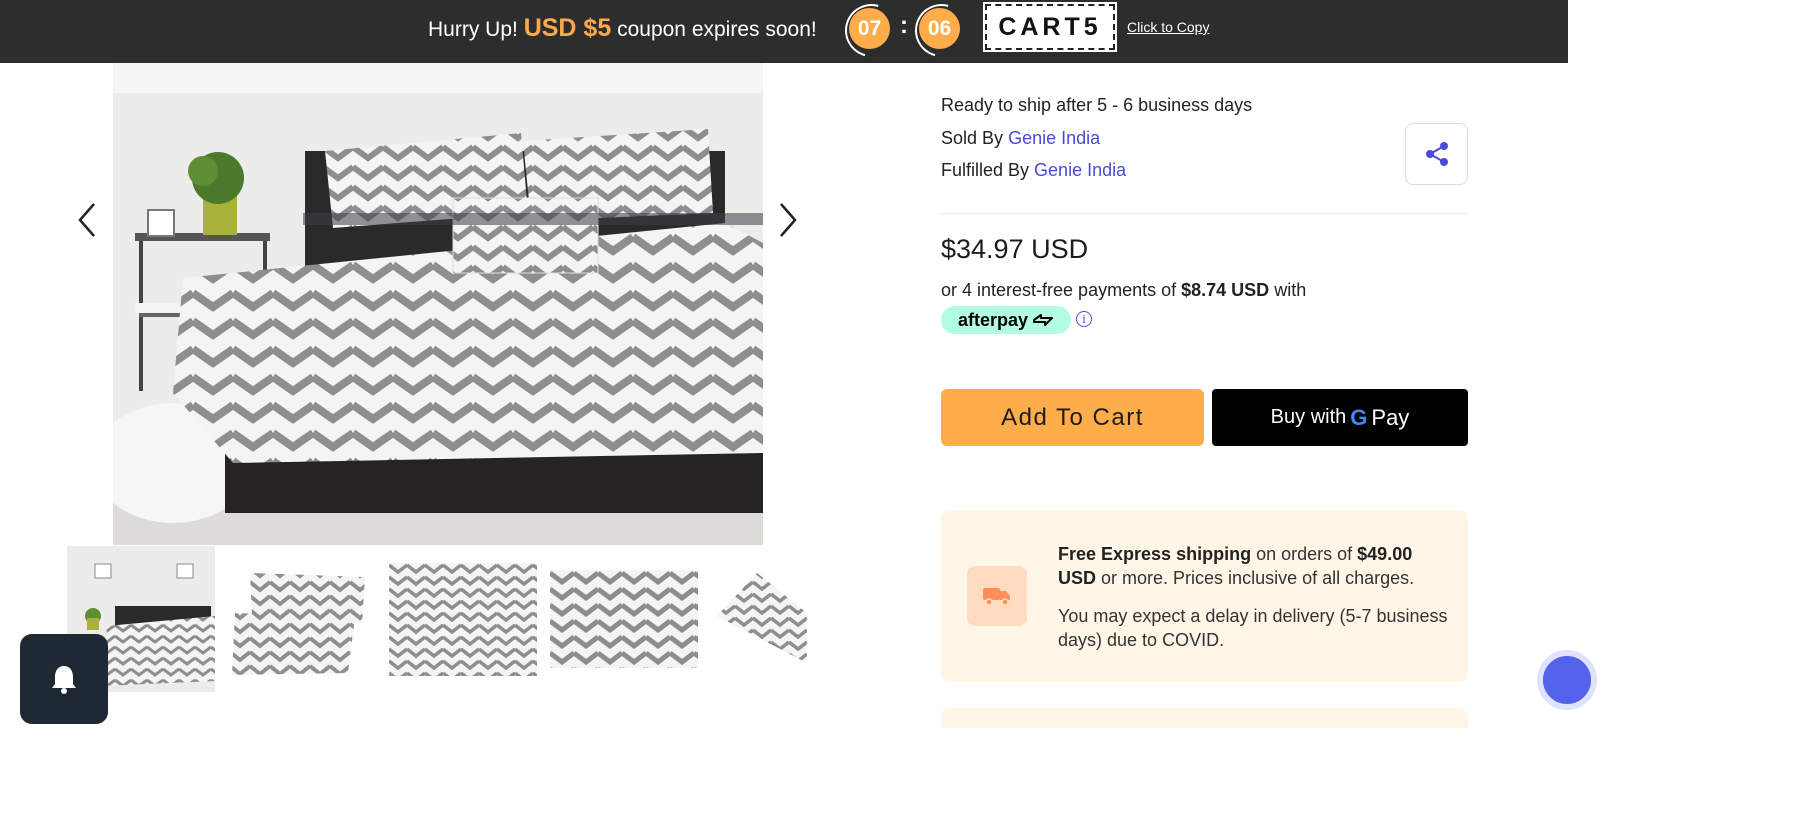  What do you see at coordinates (1015, 249) in the screenshot?
I see `product-price: $34.97 USD` at bounding box center [1015, 249].